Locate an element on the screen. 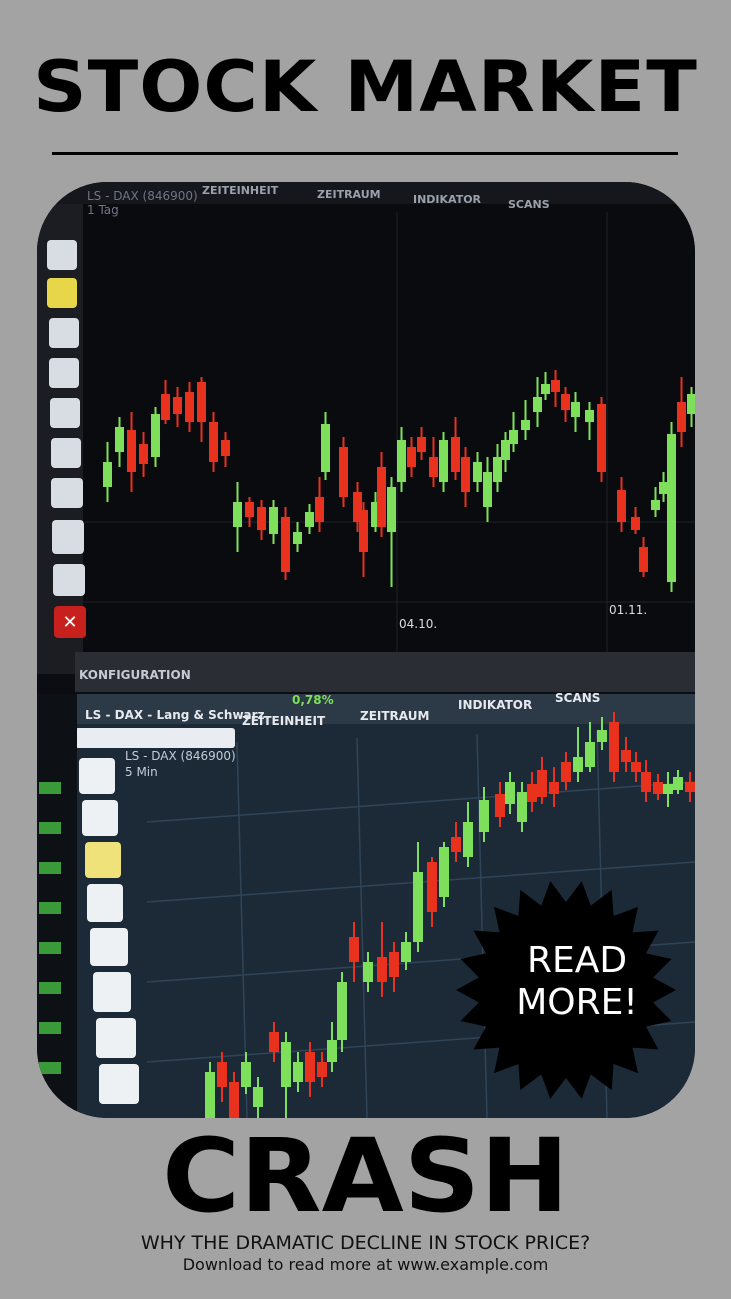 Image resolution: width=731 pixels, height=1299 pixels. read-more-line: READ is located at coordinates (577, 961).